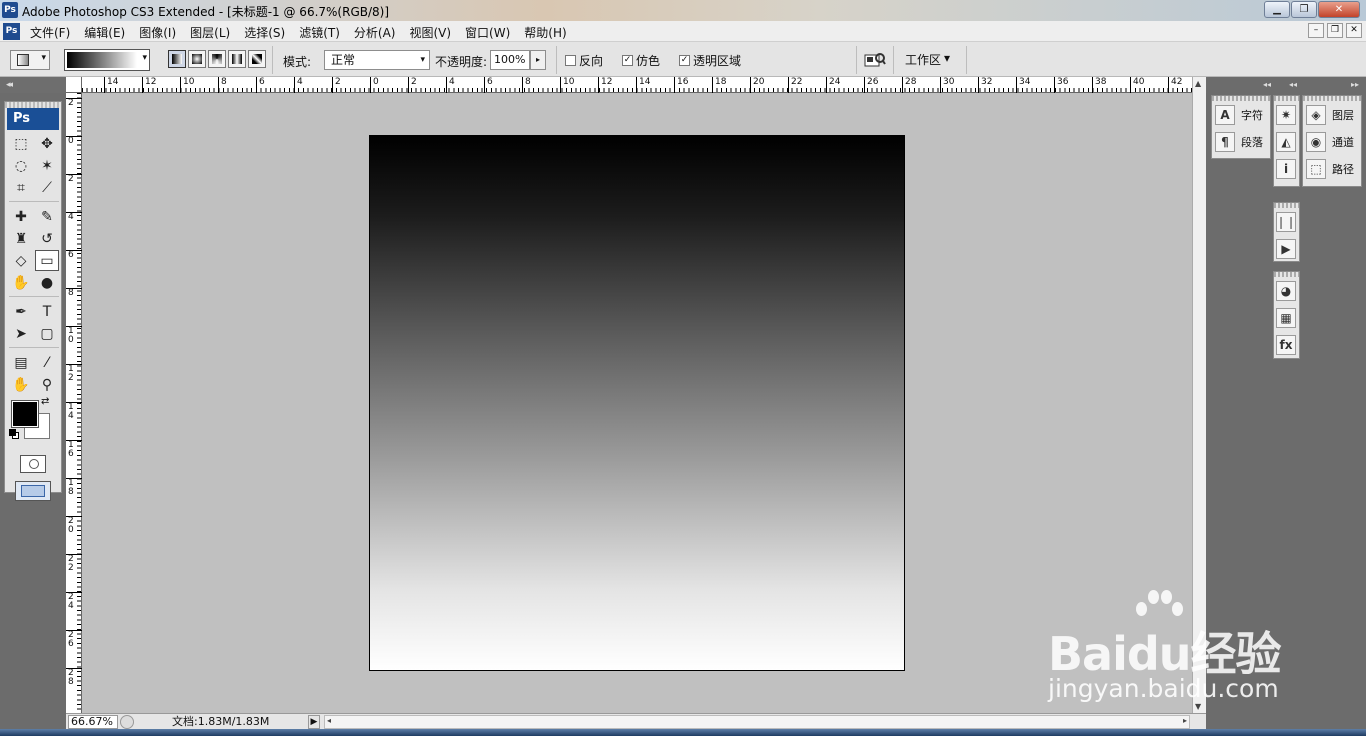  What do you see at coordinates (33, 119) in the screenshot?
I see `toolbox-ps-logo: Ps` at bounding box center [33, 119].